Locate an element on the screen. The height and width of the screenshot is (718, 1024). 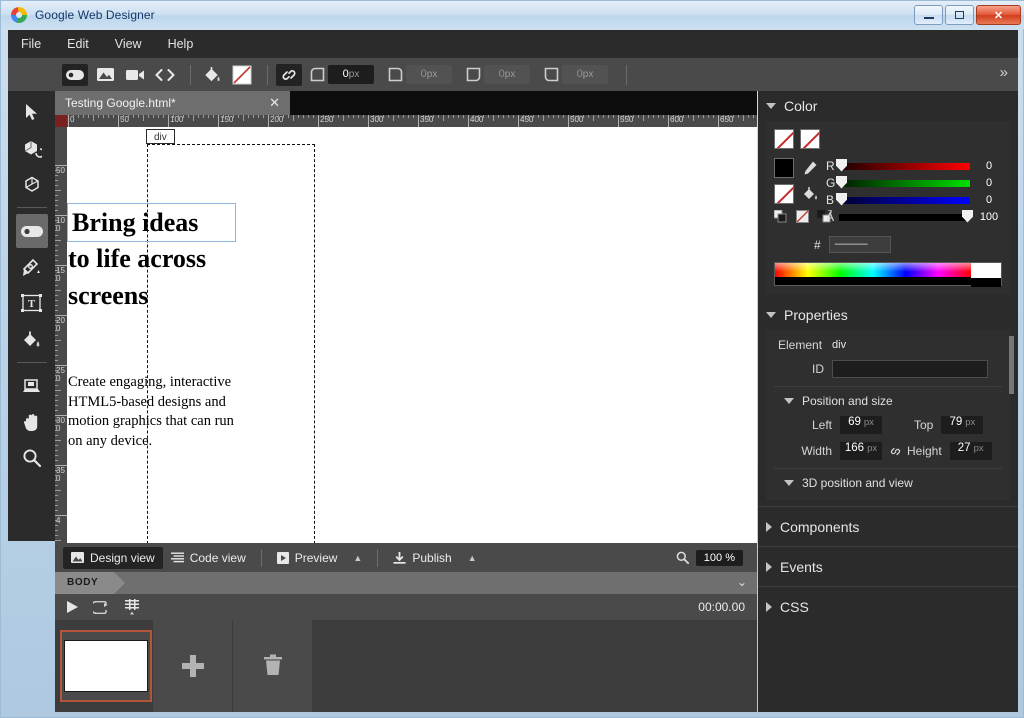
solid-color-swatch is located at coordinates (784, 168).